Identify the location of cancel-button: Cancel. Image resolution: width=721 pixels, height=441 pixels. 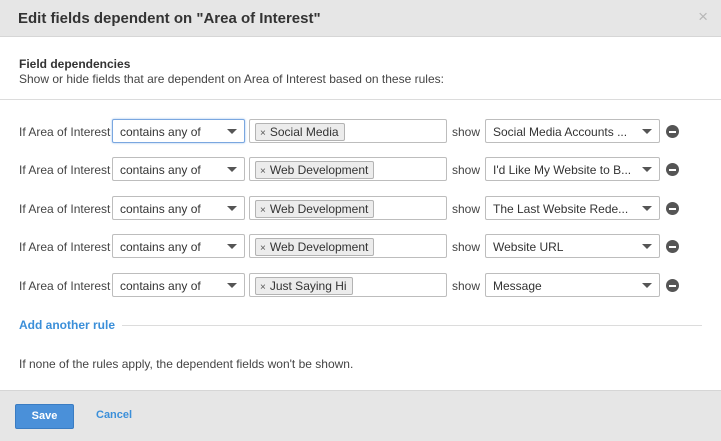
(114, 415).